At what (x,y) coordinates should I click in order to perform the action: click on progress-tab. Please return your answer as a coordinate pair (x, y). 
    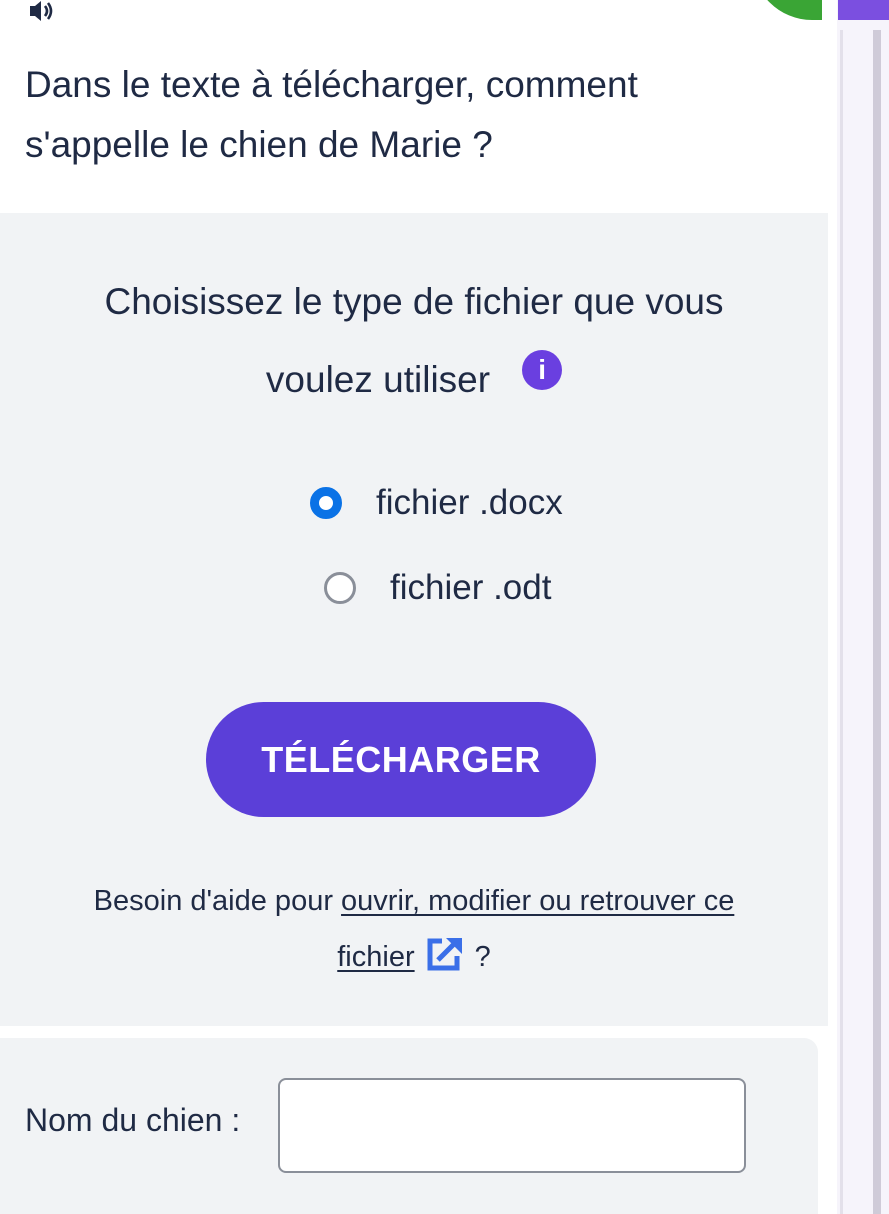
    Looking at the image, I should click on (863, 10).